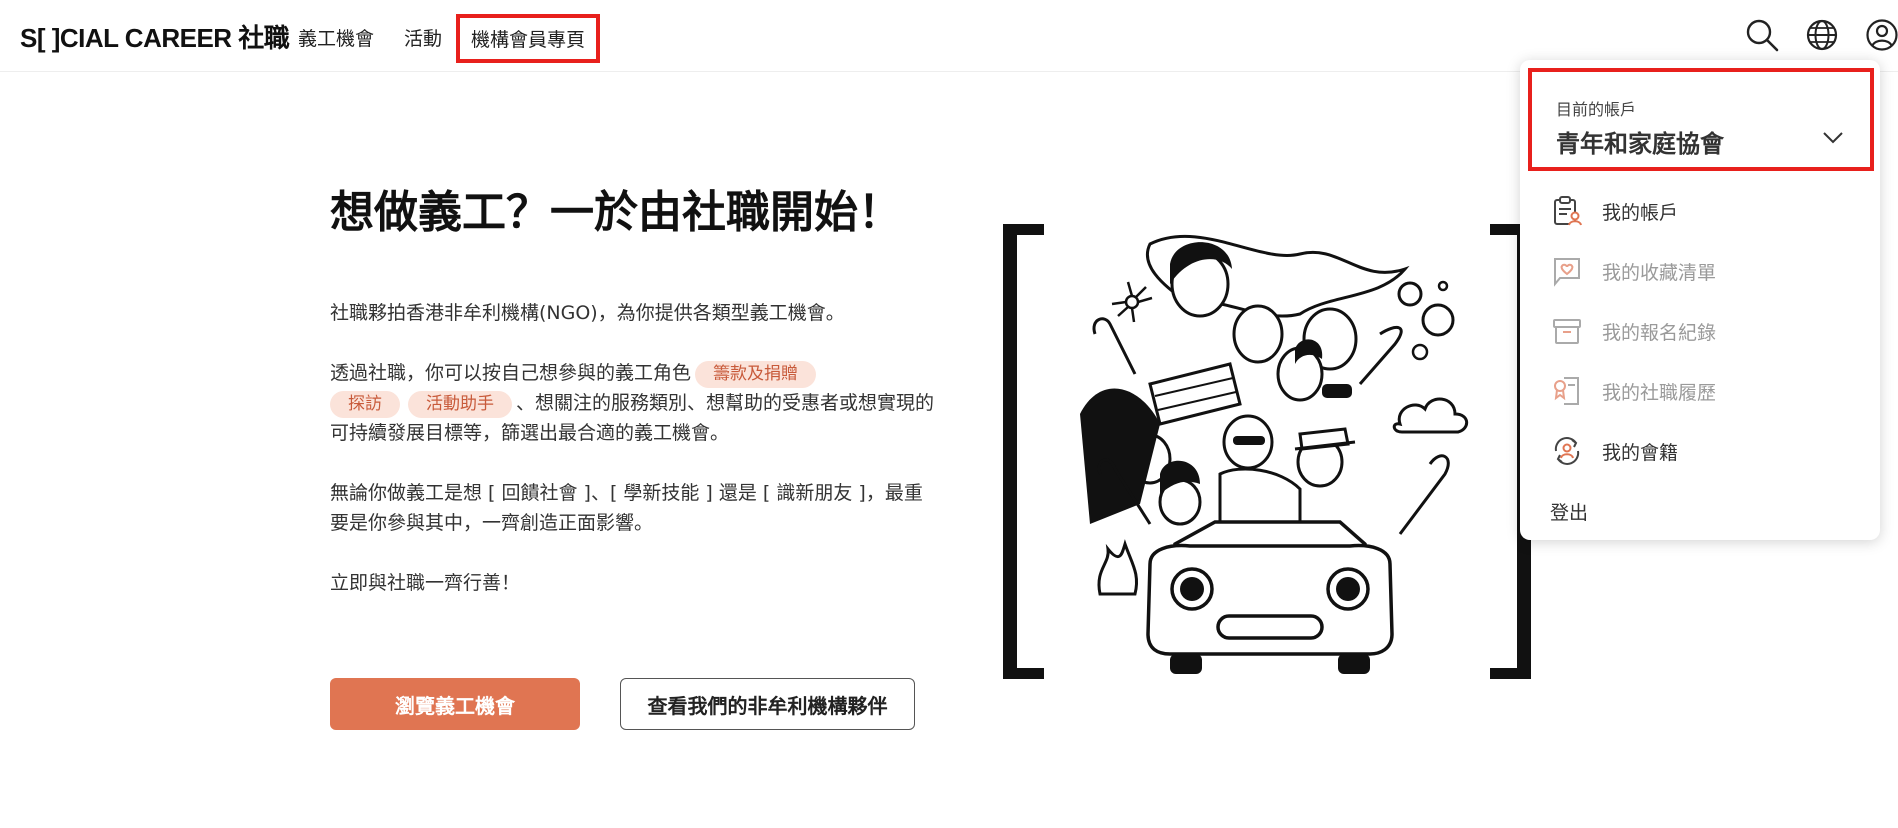 The width and height of the screenshot is (1898, 828). I want to click on site-logo: S[ ]CIAL CAREER 社職, so click(155, 36).